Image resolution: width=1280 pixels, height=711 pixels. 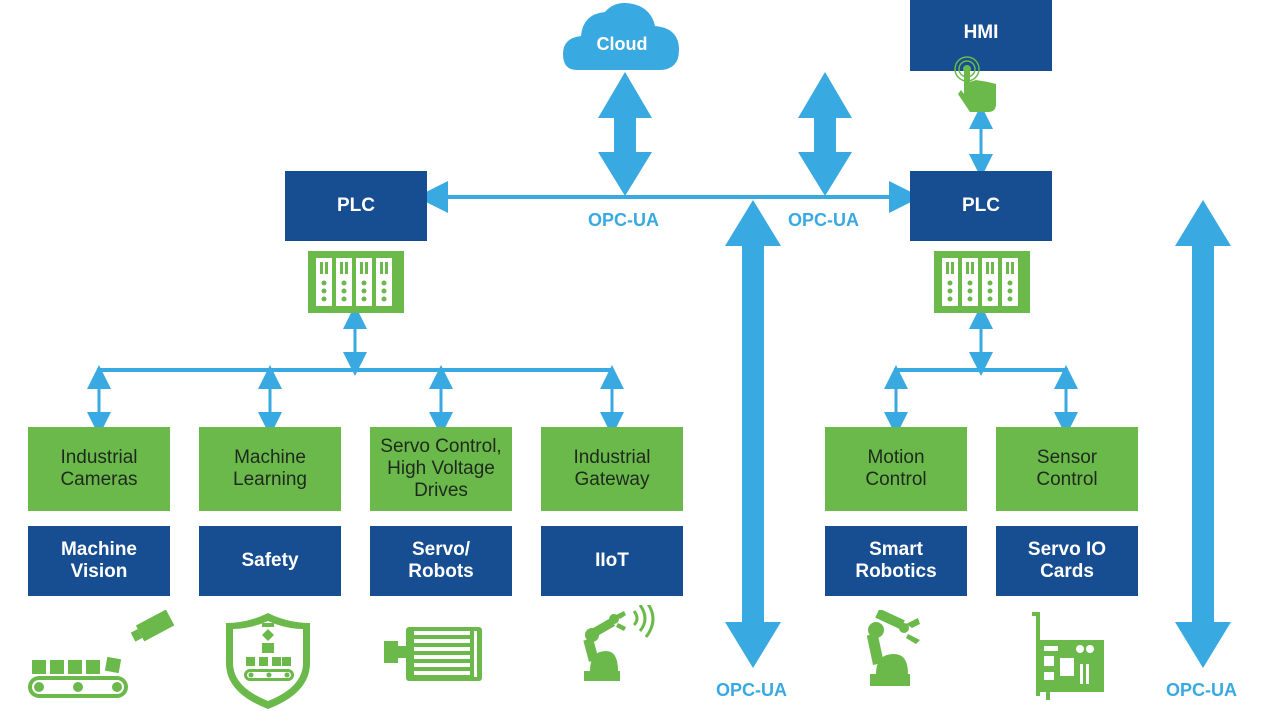 What do you see at coordinates (825, 134) in the screenshot?
I see `bus-double-arrow` at bounding box center [825, 134].